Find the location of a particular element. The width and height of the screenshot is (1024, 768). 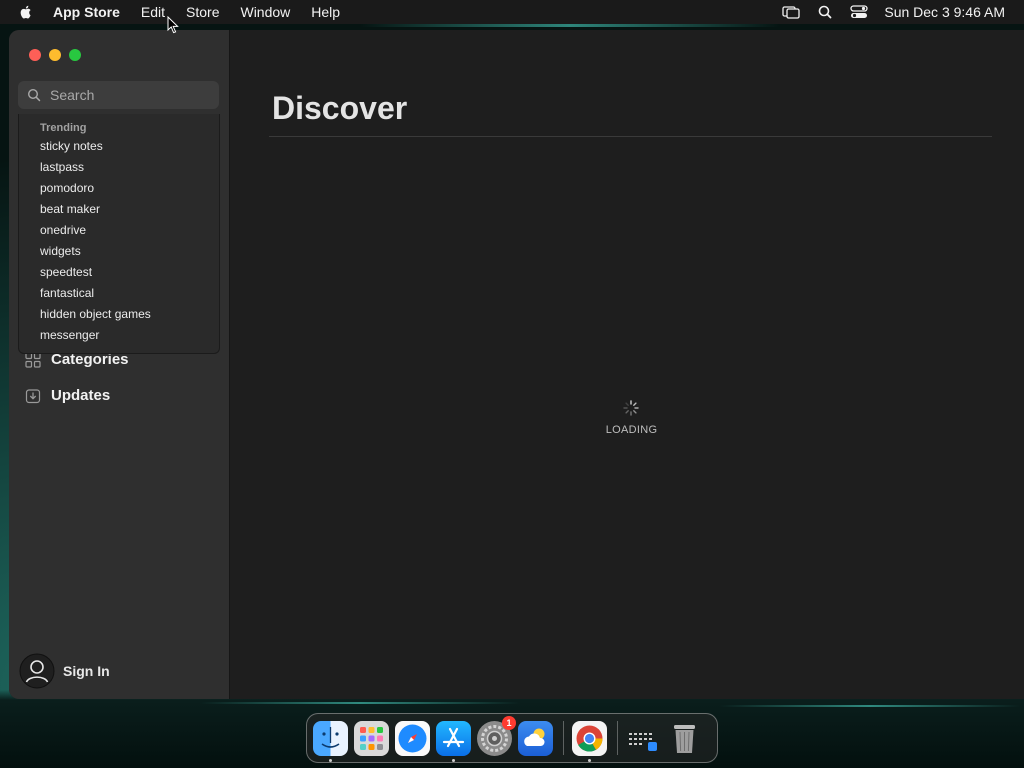

dock-system-settings: 1 is located at coordinates (496, 735).